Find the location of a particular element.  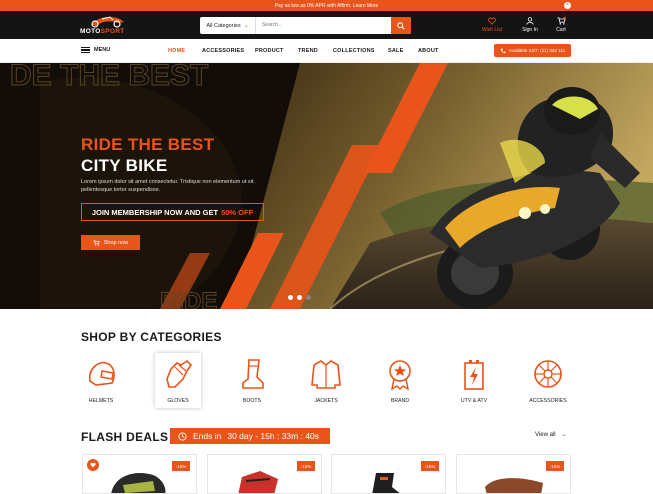

category-label: BRAND is located at coordinates (400, 401).